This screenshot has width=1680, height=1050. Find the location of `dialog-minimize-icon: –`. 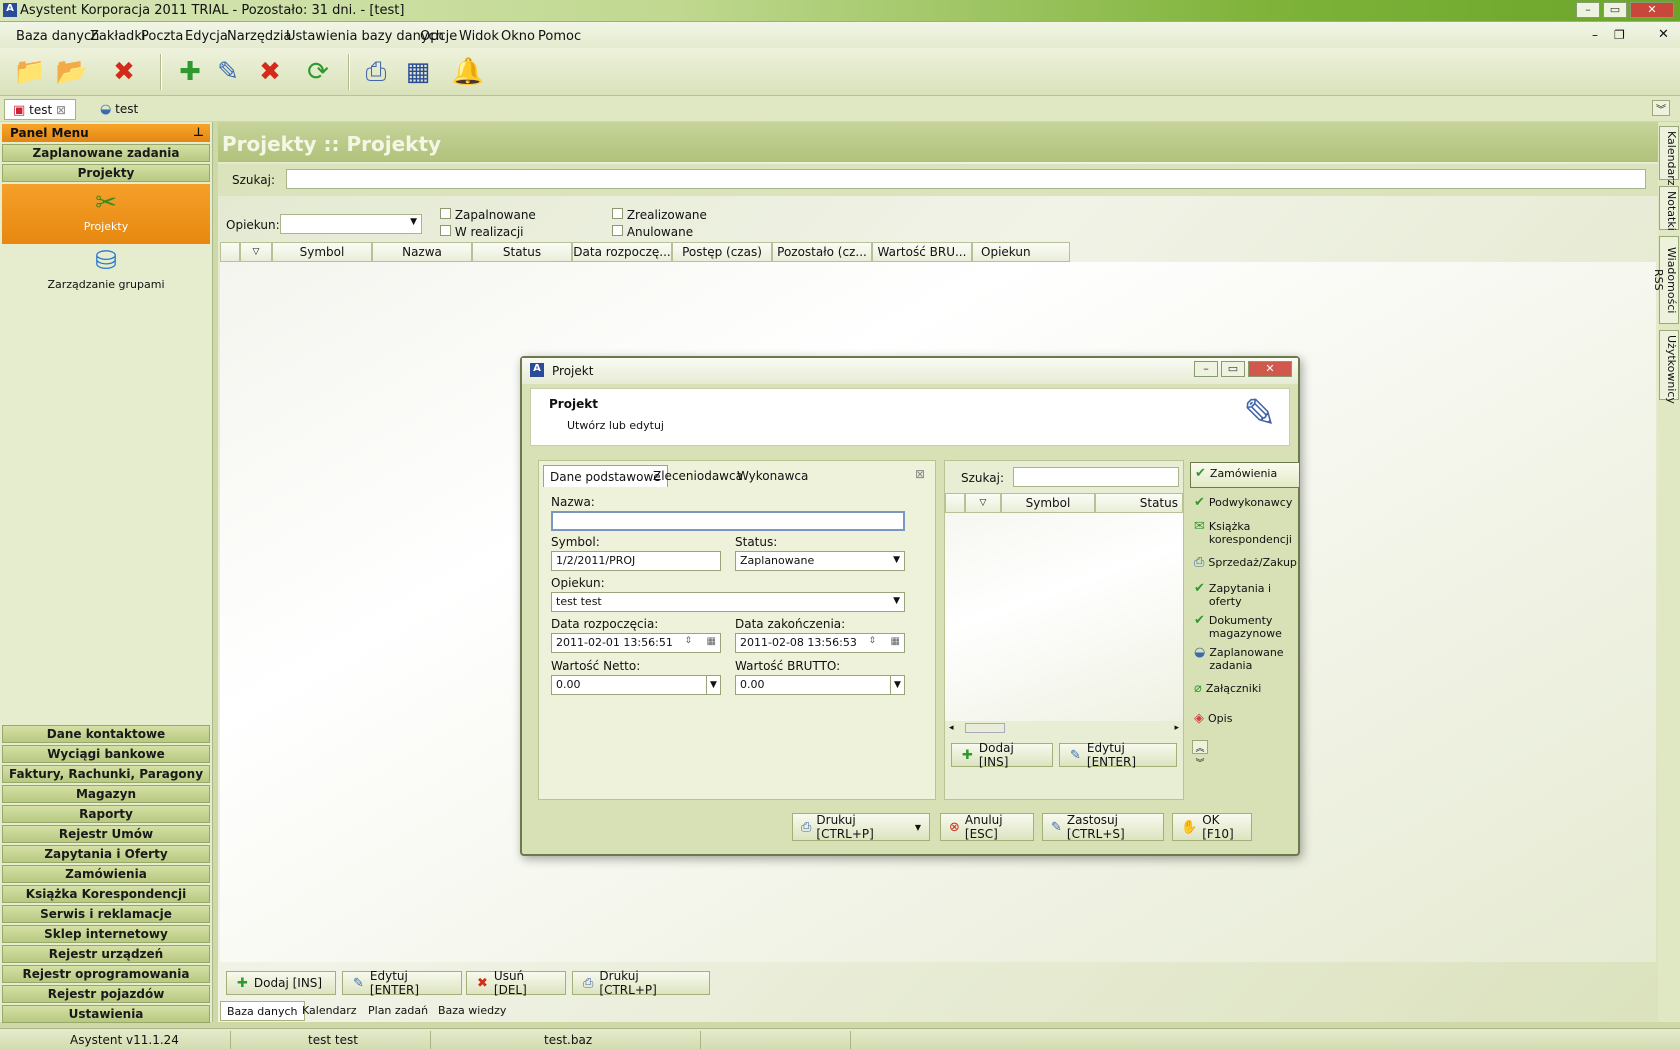

dialog-minimize-icon: – is located at coordinates (1206, 369).